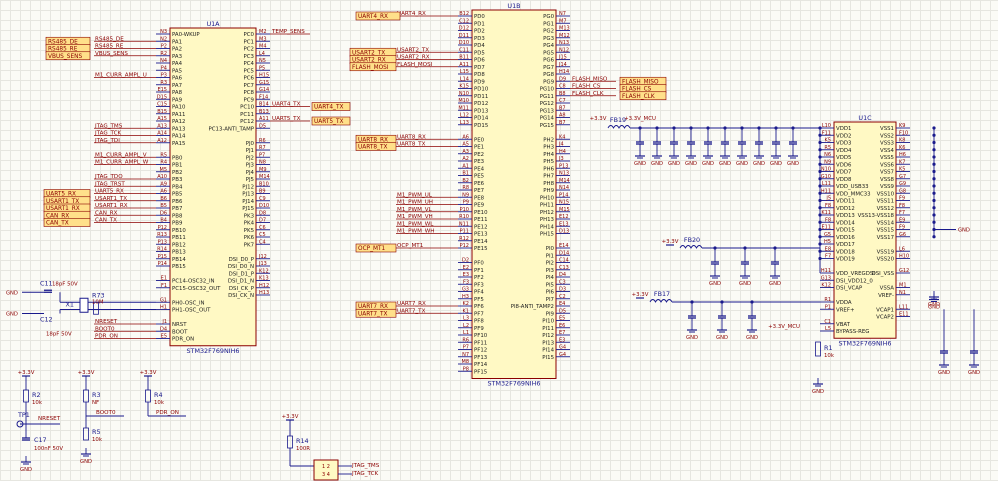 This screenshot has width=998, height=481. Describe the element at coordinates (564, 217) in the screenshot. I see `pin-number: E12` at that location.